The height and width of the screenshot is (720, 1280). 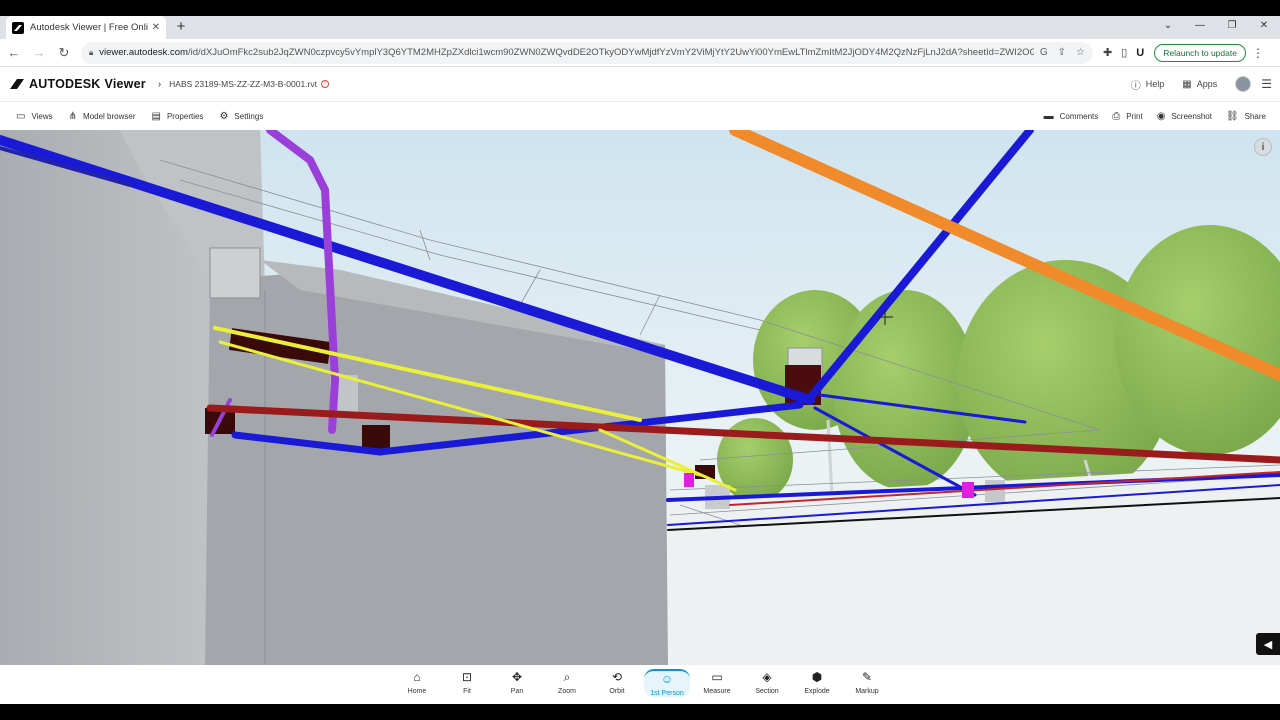 What do you see at coordinates (417, 691) in the screenshot?
I see `nav-tool-label: Home` at bounding box center [417, 691].